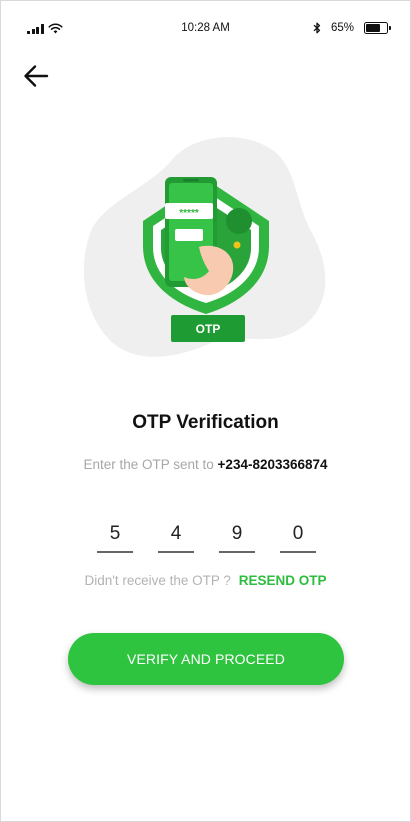 The height and width of the screenshot is (822, 411). I want to click on password-mask: *****, so click(189, 213).